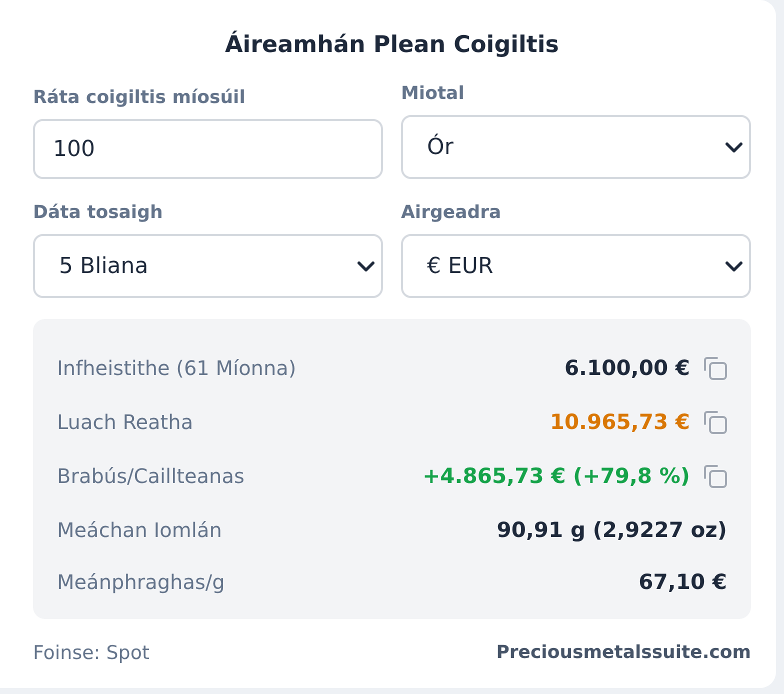 Image resolution: width=784 pixels, height=694 pixels. Describe the element at coordinates (208, 149) in the screenshot. I see `input-field: 100` at that location.